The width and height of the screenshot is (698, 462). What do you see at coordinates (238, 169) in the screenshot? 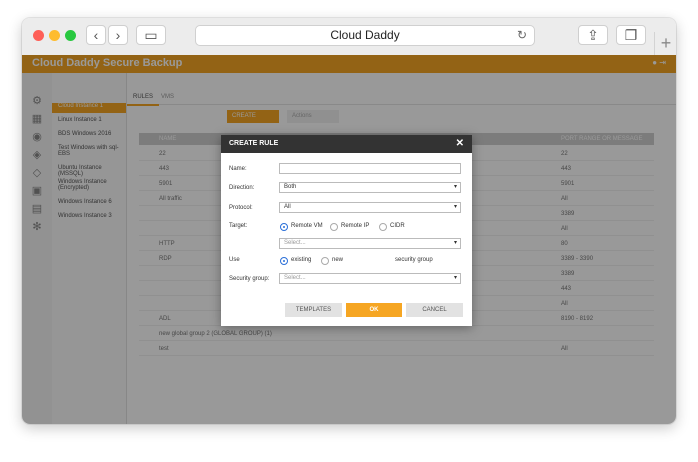
I see `name-label: Name:` at bounding box center [238, 169].